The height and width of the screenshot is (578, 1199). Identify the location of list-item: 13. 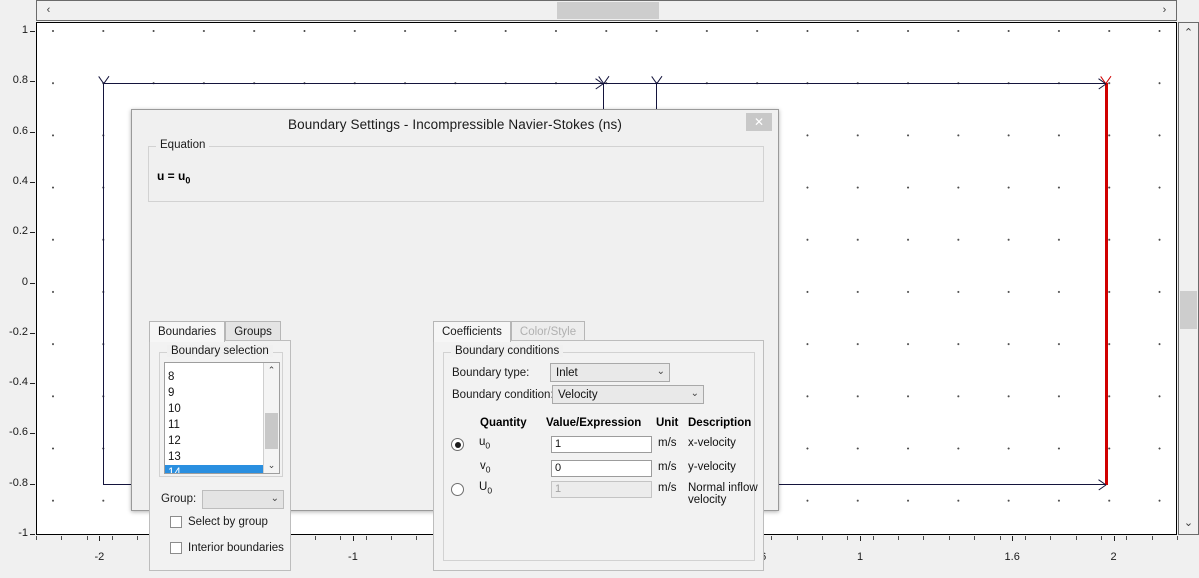
(222, 457).